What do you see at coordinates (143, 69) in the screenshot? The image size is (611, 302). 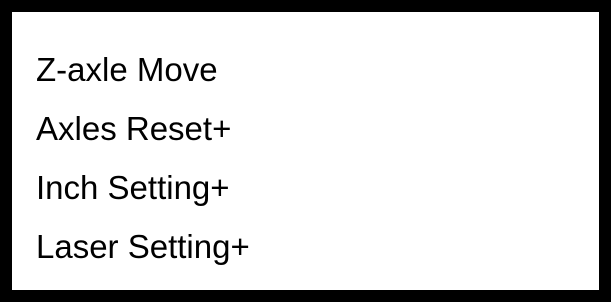 I see `menu-item-z-axle-move: Z-axle Move` at bounding box center [143, 69].